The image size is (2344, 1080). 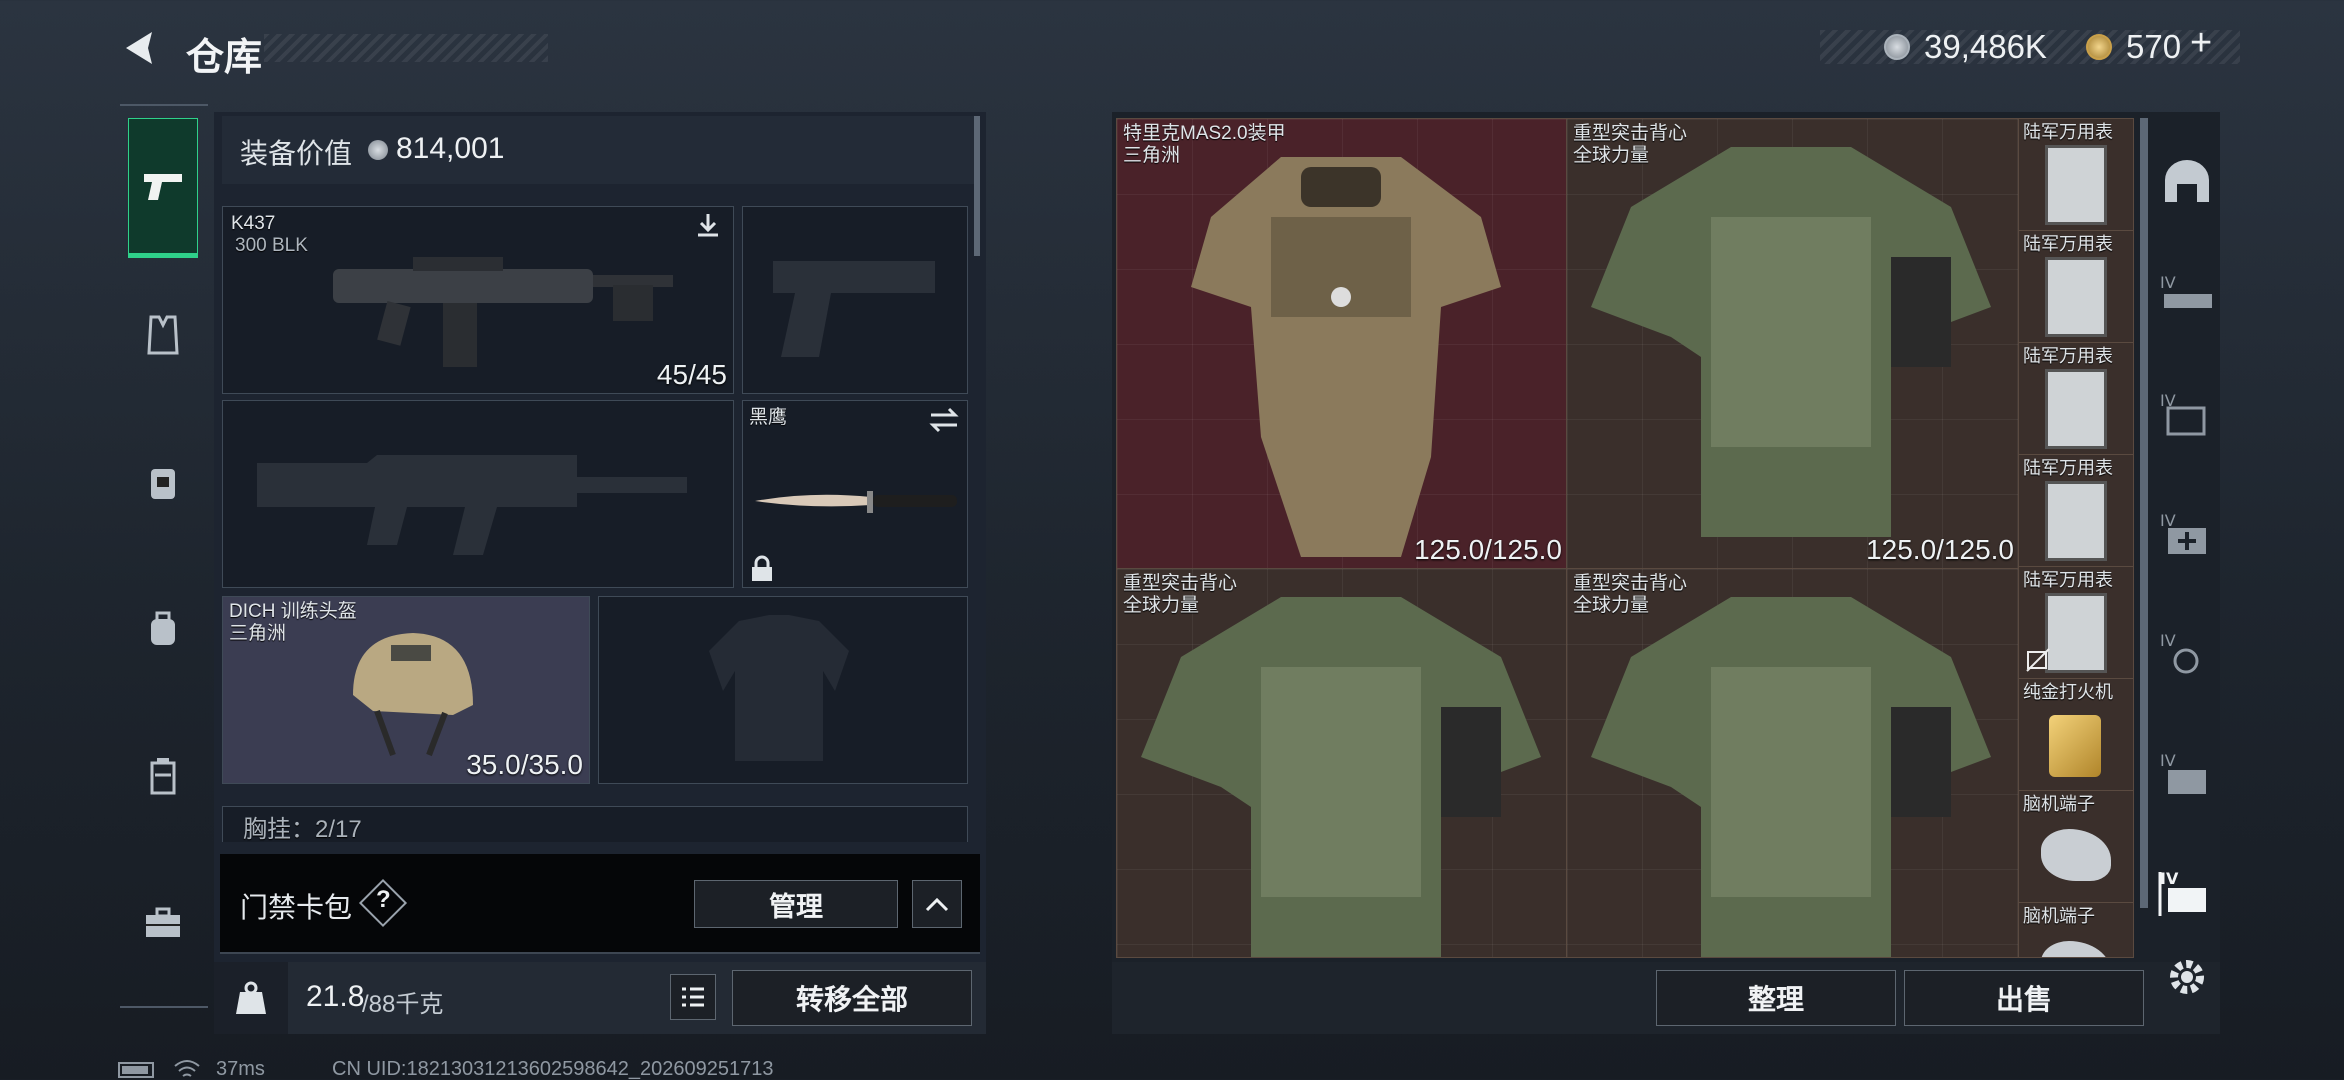 I want to click on sell-button: 出售, so click(x=2024, y=998).